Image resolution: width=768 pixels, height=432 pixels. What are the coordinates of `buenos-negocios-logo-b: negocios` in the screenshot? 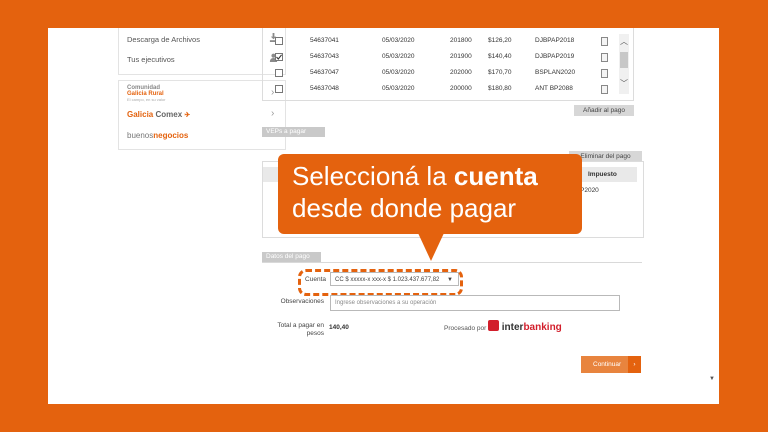 It's located at (171, 135).